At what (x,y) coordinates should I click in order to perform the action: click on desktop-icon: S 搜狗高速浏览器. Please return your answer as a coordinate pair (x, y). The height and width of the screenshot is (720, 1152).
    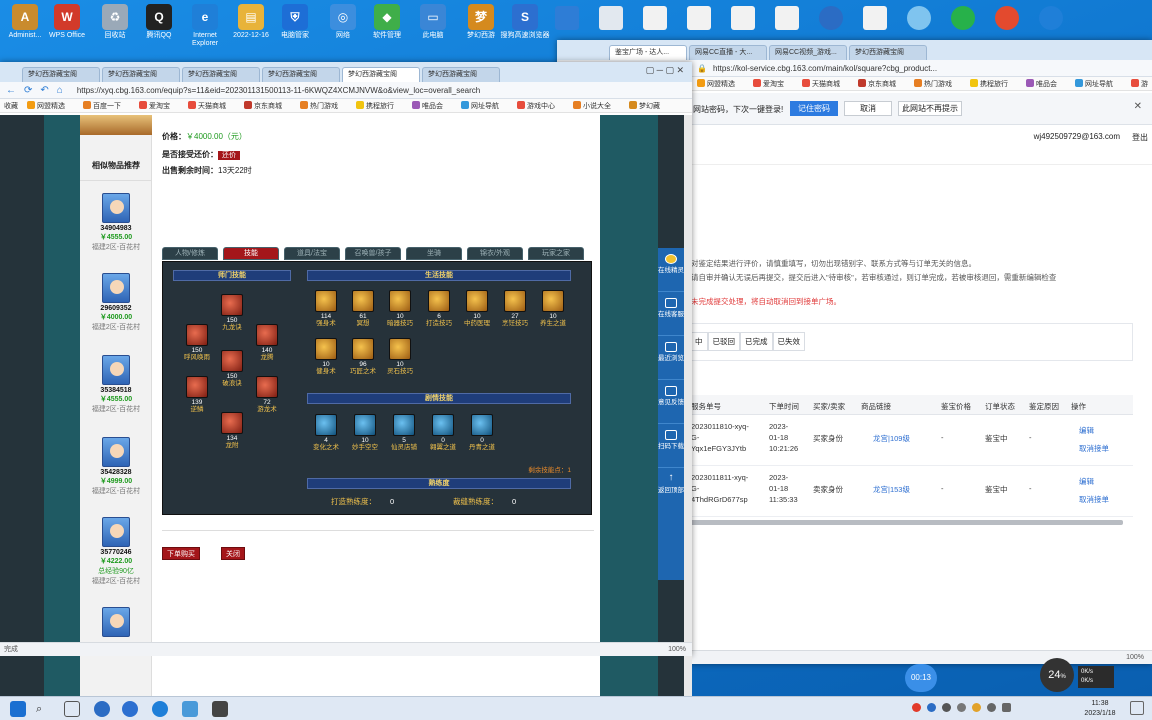
    Looking at the image, I should click on (525, 20).